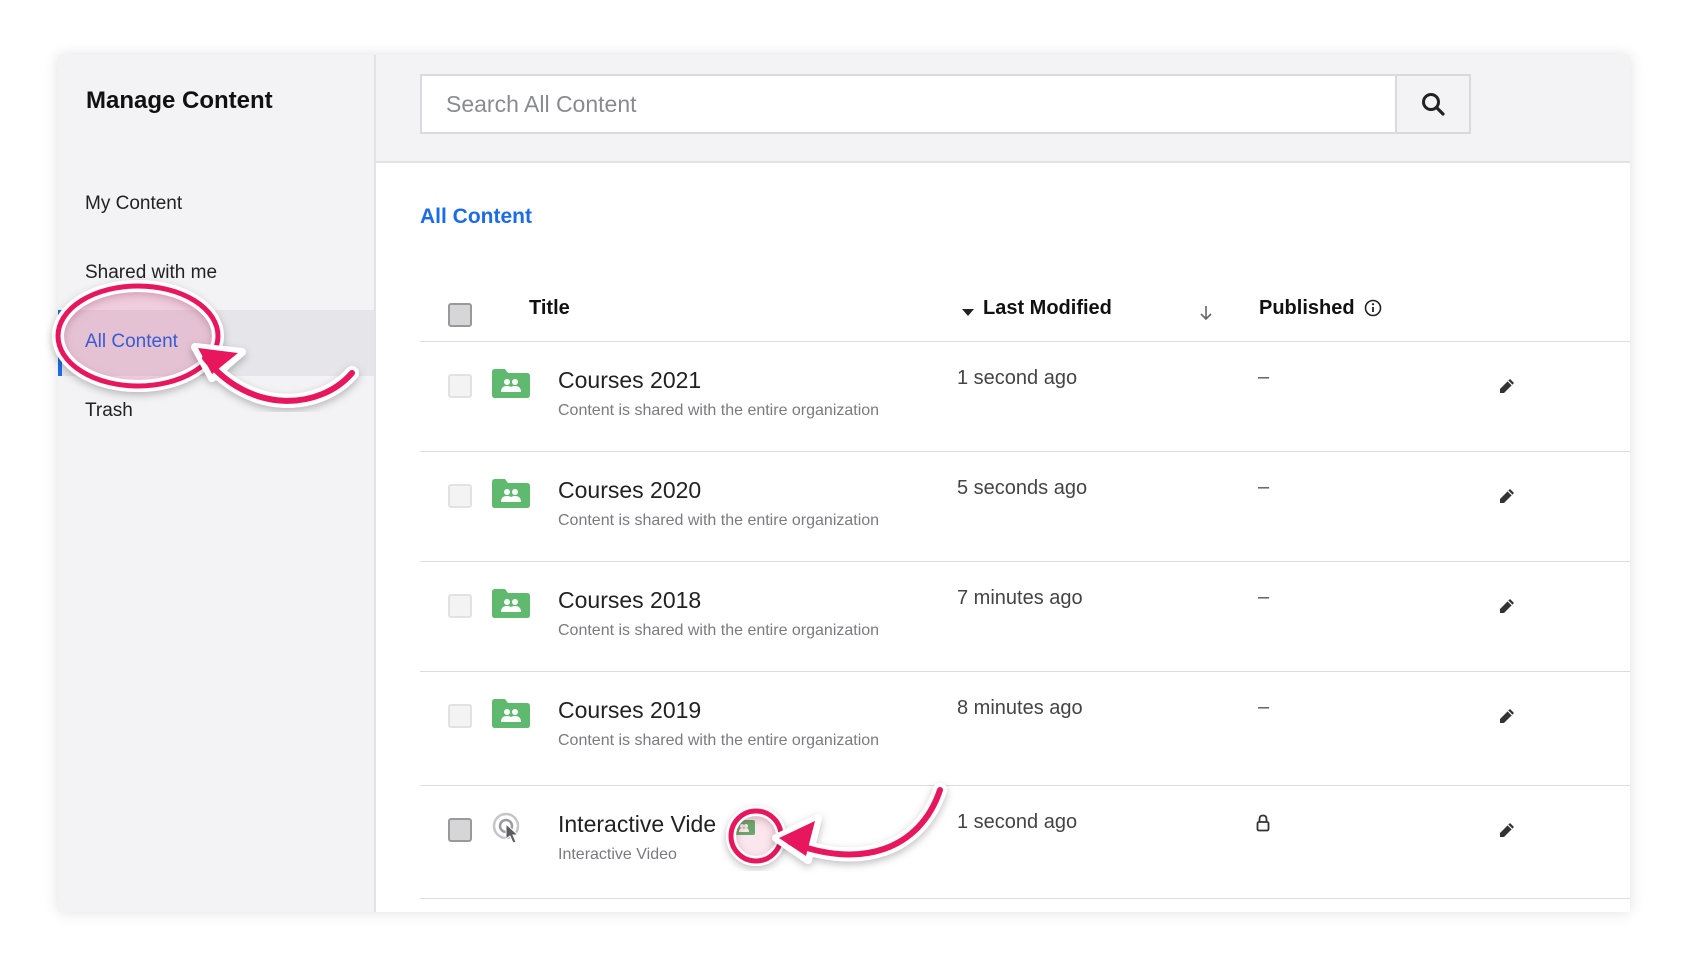  I want to click on search-button, so click(1433, 104).